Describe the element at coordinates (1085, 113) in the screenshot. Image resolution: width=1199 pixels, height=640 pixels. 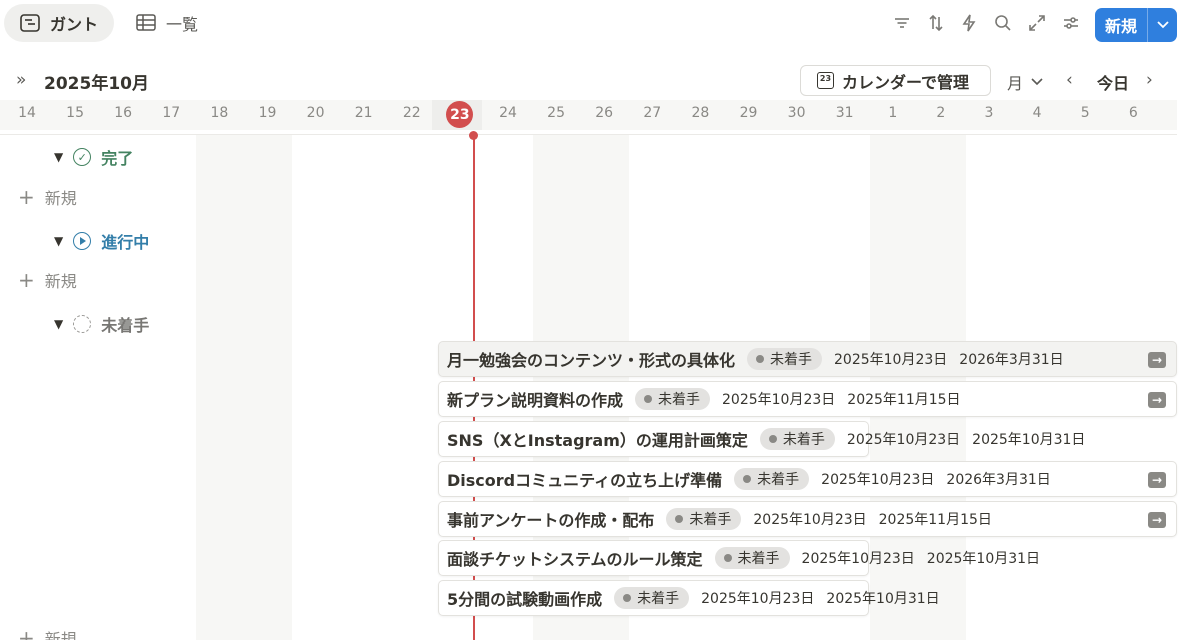
I see `date-cell: 5` at that location.